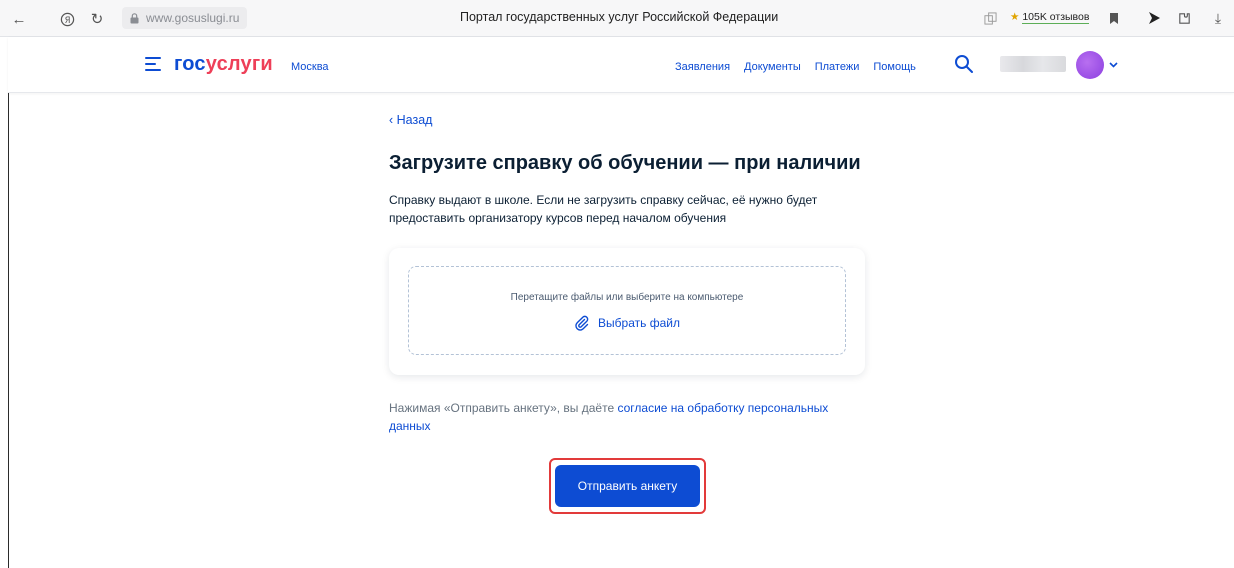  What do you see at coordinates (19, 19) in the screenshot?
I see `back-arrow-icon: ←` at bounding box center [19, 19].